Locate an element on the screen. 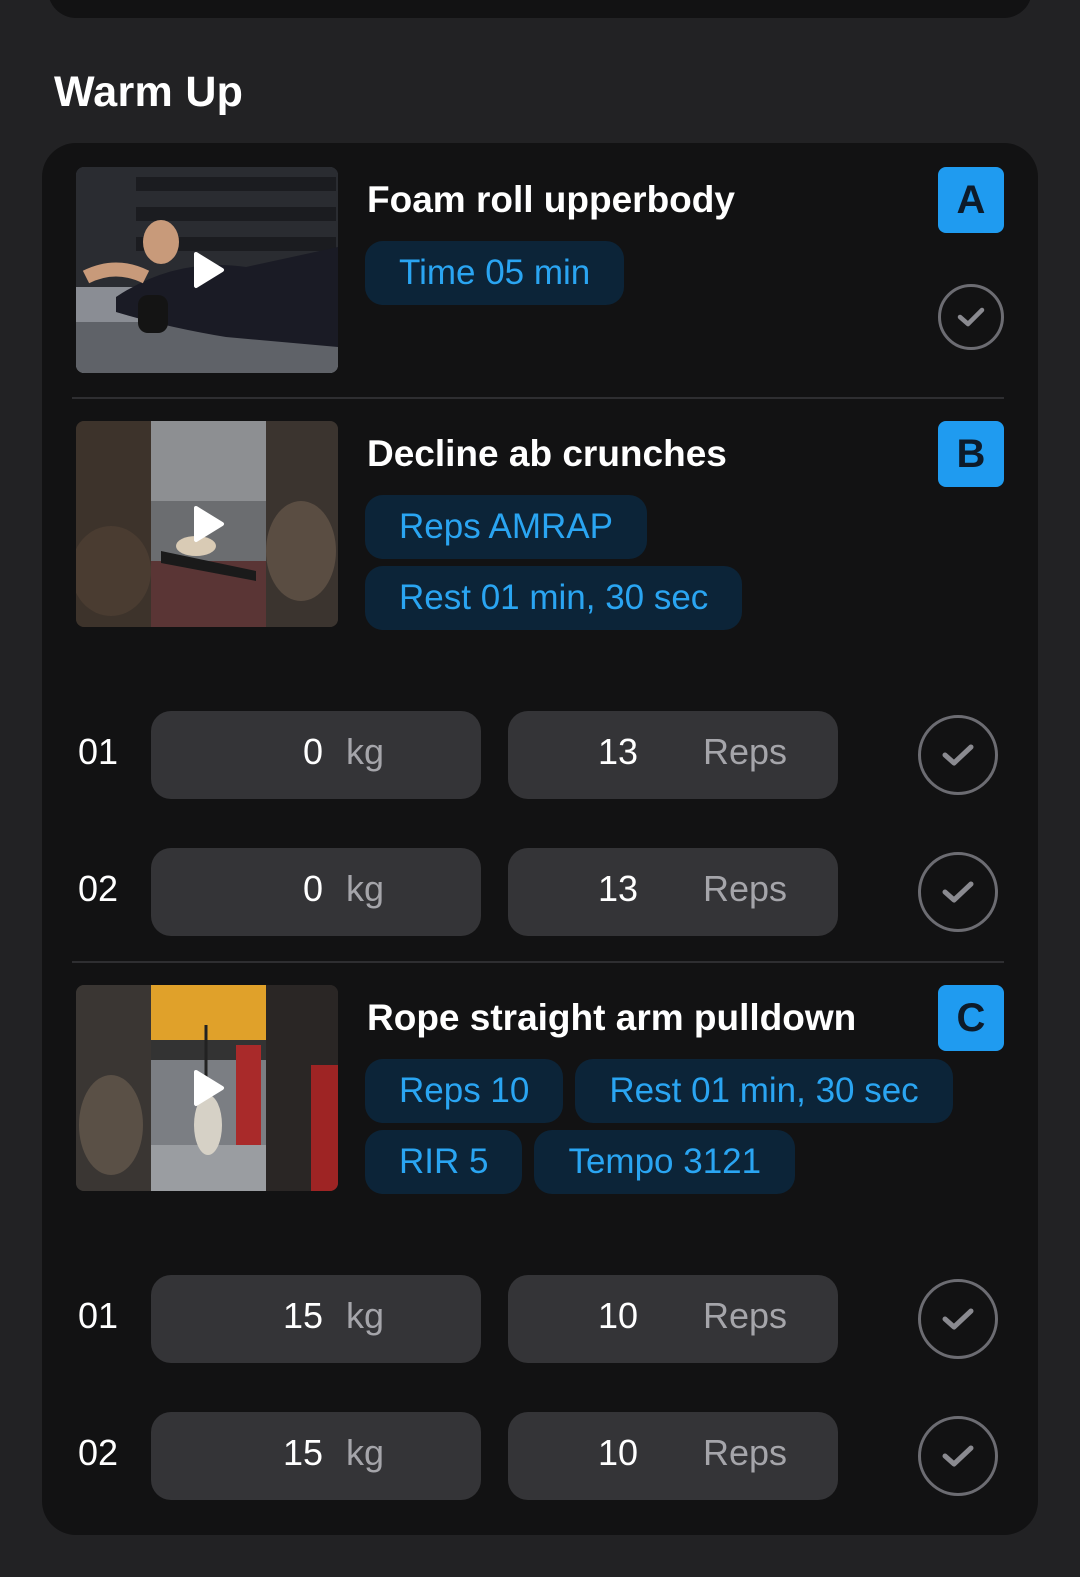 This screenshot has width=1080, height=1577. exercise-a: Foam roll upperbody A Time 05 min is located at coordinates (540, 270).